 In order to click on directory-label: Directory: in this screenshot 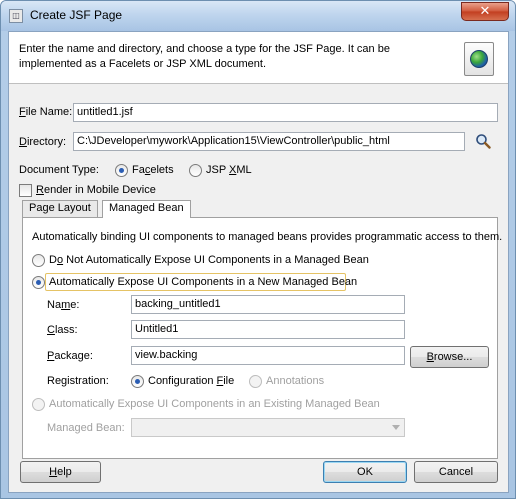, I will do `click(43, 142)`.